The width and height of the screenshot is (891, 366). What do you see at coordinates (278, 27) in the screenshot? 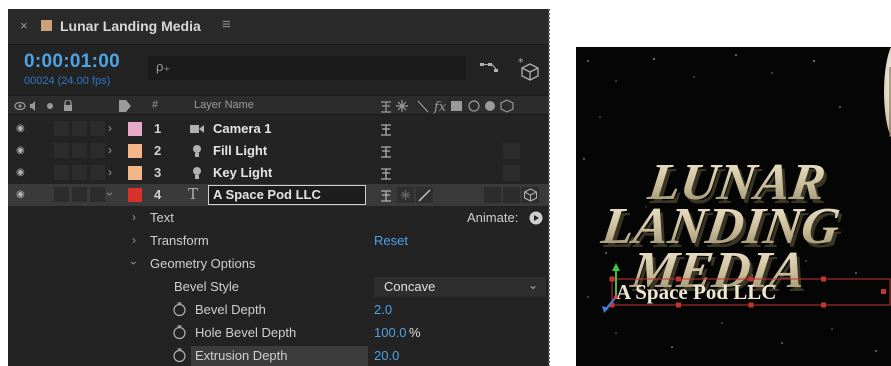
I see `panel-tab: × Lunar Landing Media ≡` at bounding box center [278, 27].